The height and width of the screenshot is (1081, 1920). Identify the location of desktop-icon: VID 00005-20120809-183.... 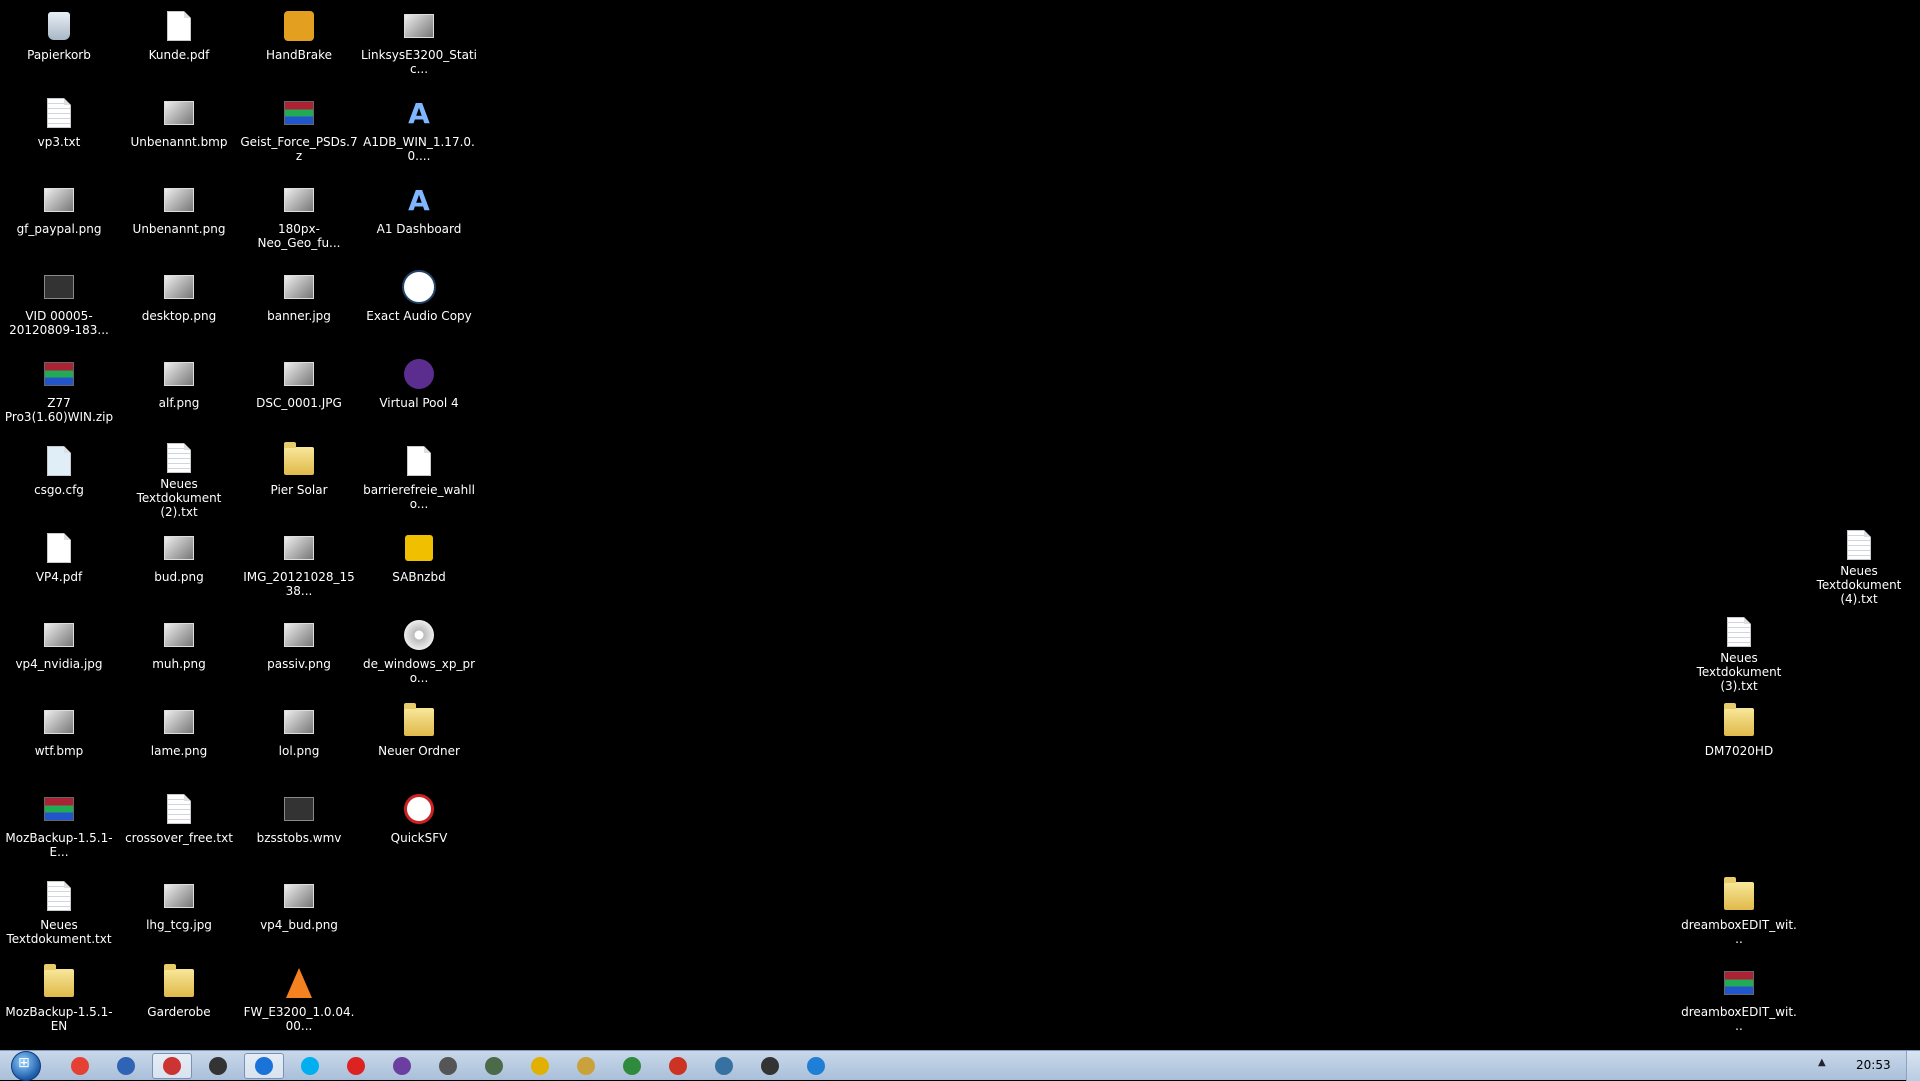
(59, 303).